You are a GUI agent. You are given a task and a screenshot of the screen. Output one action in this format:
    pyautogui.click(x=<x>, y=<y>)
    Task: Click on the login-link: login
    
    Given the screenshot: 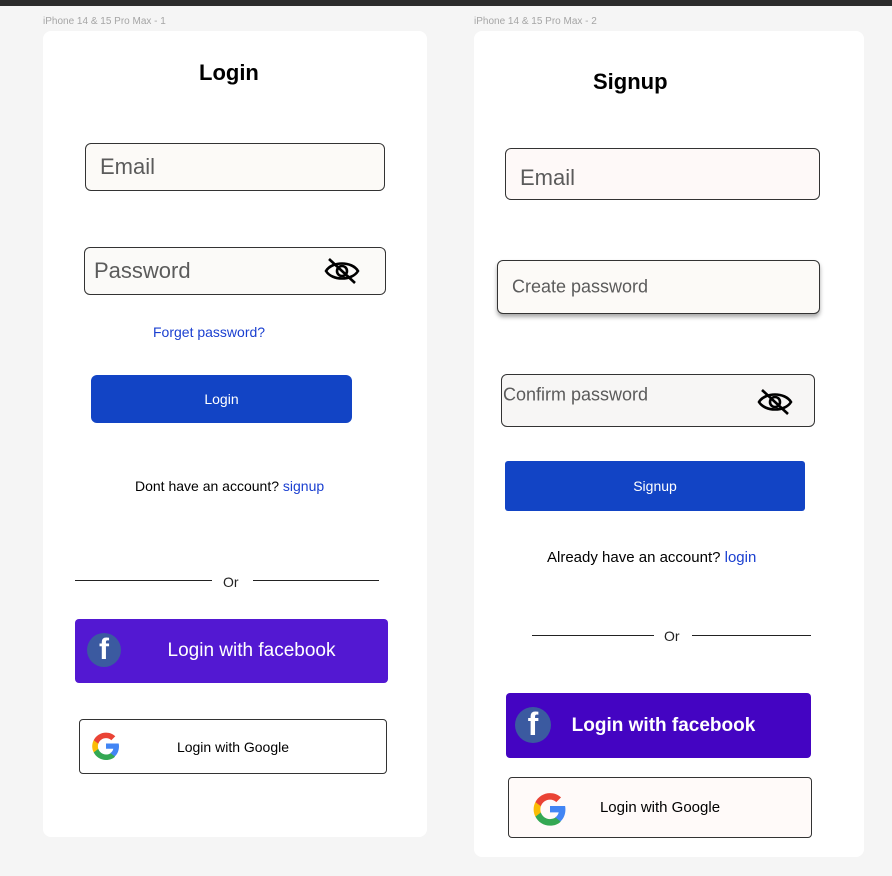 What is the action you would take?
    pyautogui.click(x=741, y=557)
    